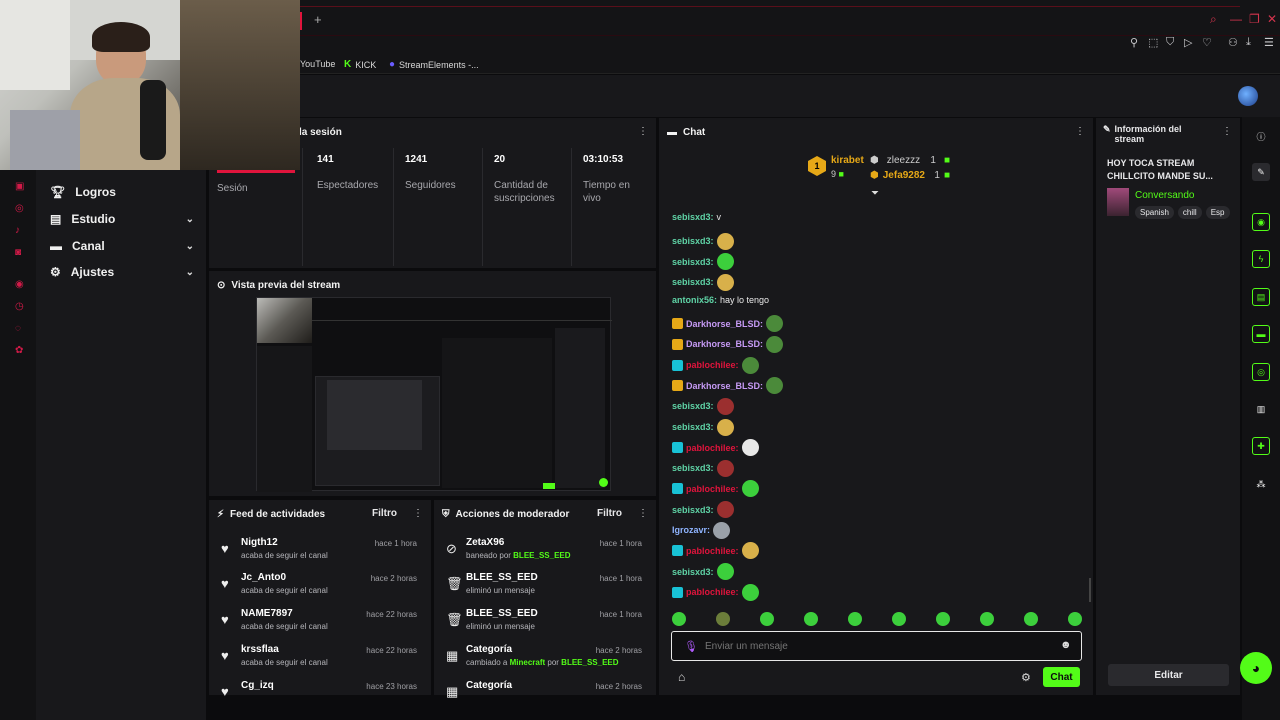 This screenshot has width=1280, height=720. Describe the element at coordinates (691, 646) in the screenshot. I see `microphone-icon: 🎙︎` at that location.